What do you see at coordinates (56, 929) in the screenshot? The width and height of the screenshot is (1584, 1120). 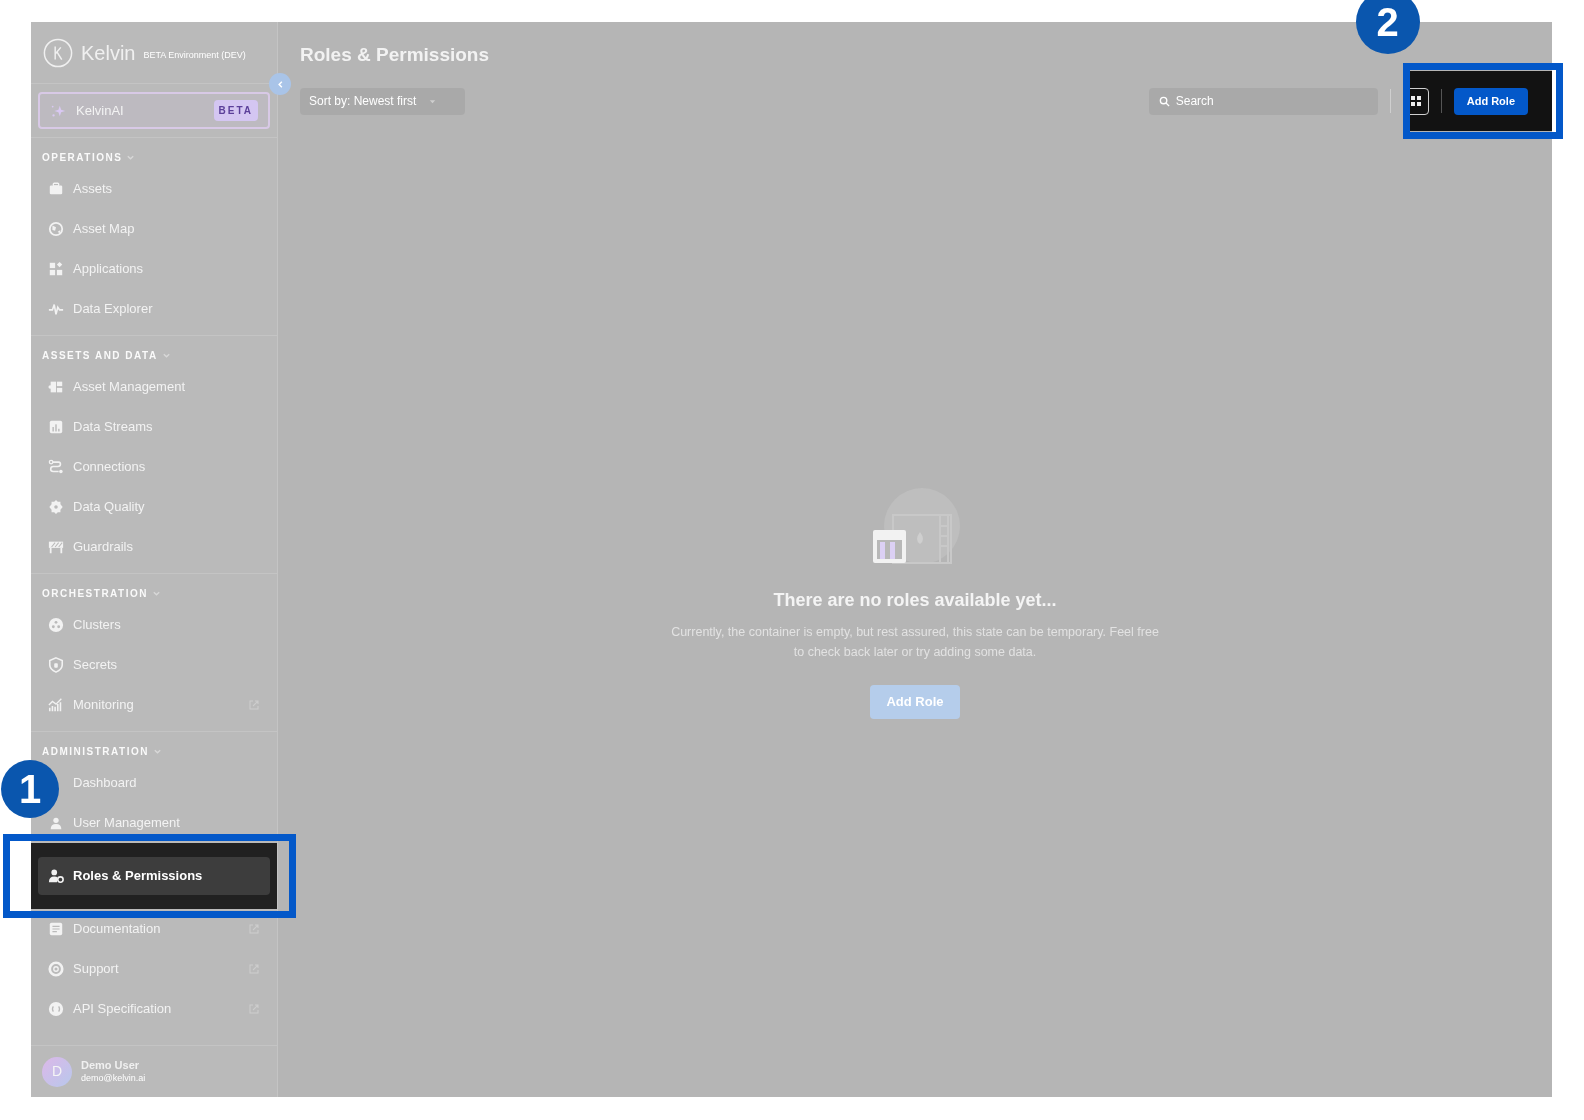 I see `document-icon` at bounding box center [56, 929].